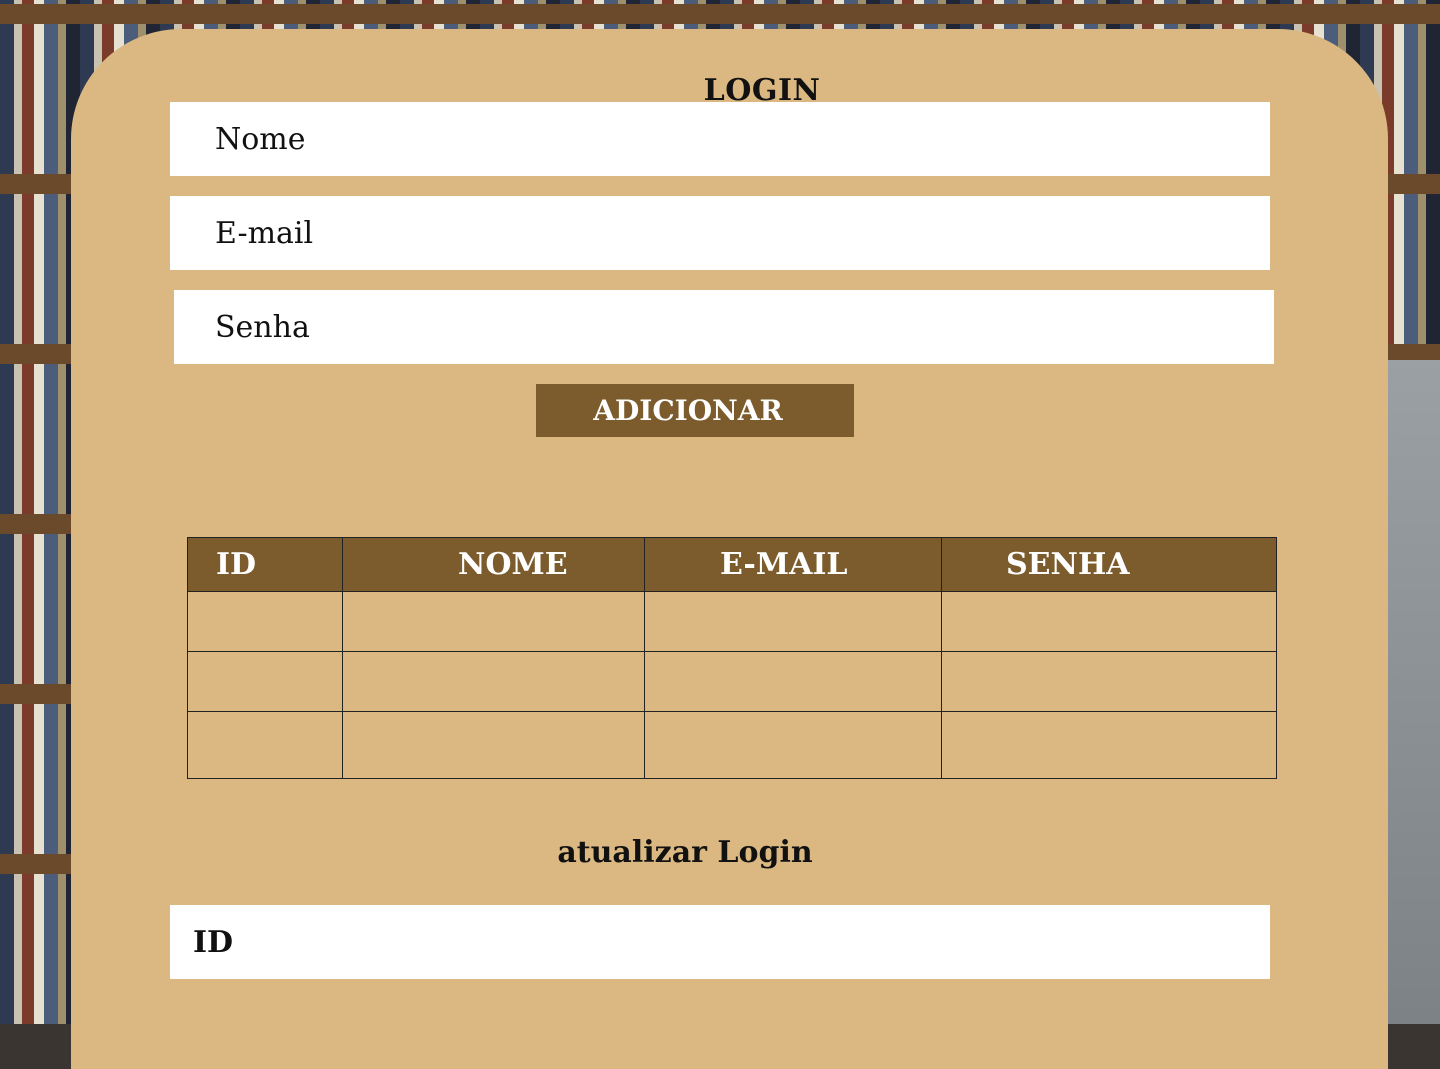 The image size is (1440, 1069). I want to click on column-header-nome: NOME, so click(493, 564).